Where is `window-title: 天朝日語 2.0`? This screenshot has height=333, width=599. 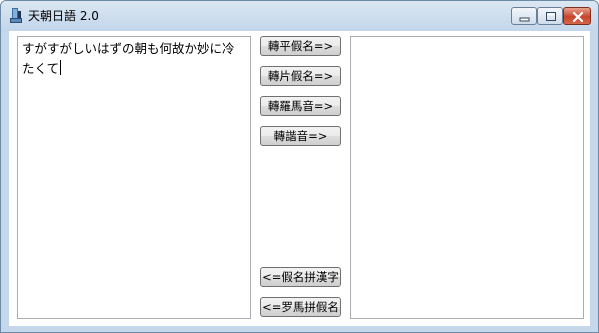 window-title: 天朝日語 2.0 is located at coordinates (63, 16).